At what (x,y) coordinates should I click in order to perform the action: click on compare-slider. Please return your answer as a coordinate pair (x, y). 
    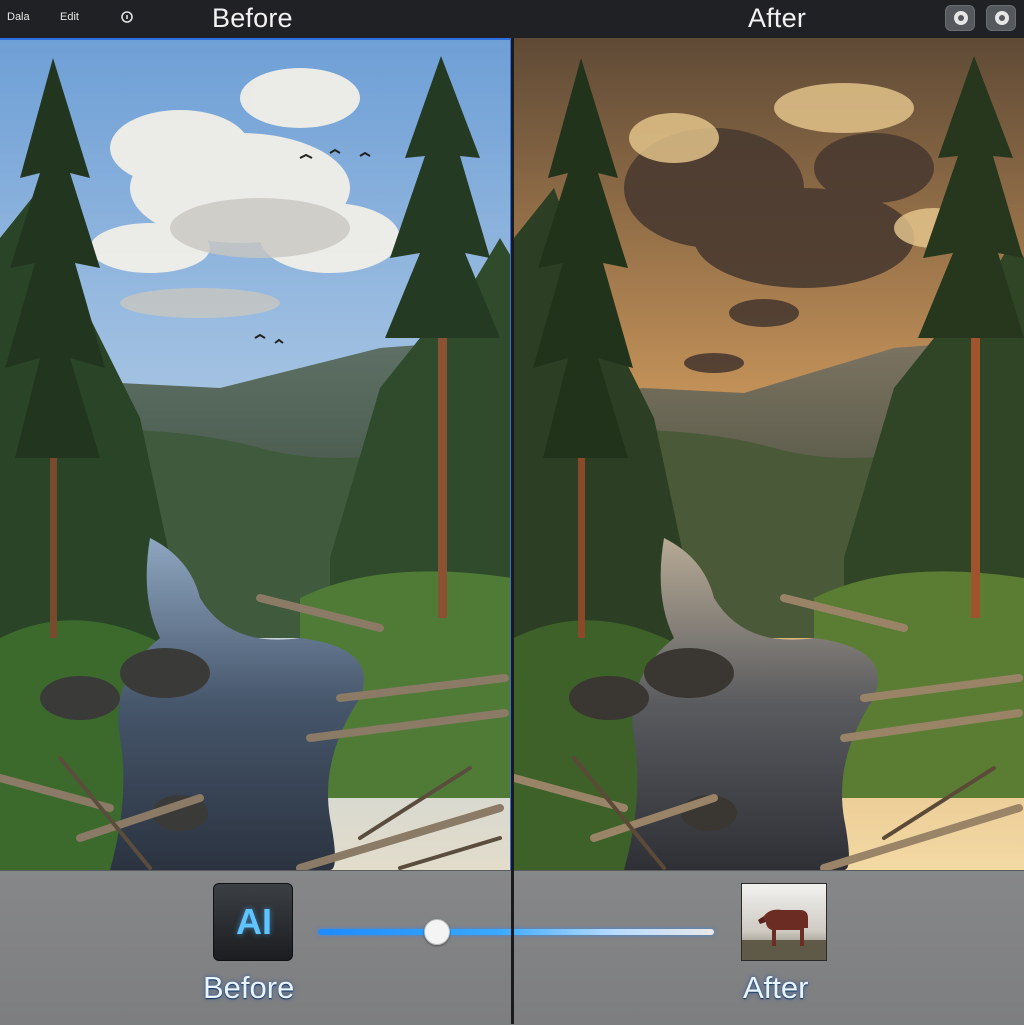
    Looking at the image, I should click on (516, 932).